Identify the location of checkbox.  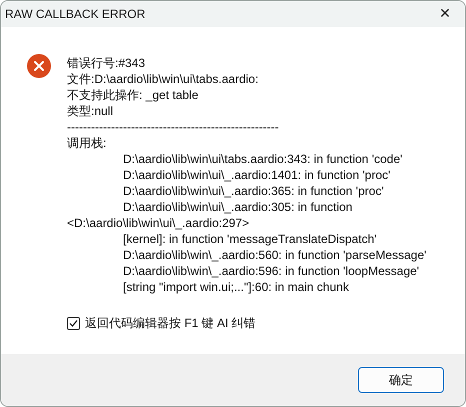
(73, 323).